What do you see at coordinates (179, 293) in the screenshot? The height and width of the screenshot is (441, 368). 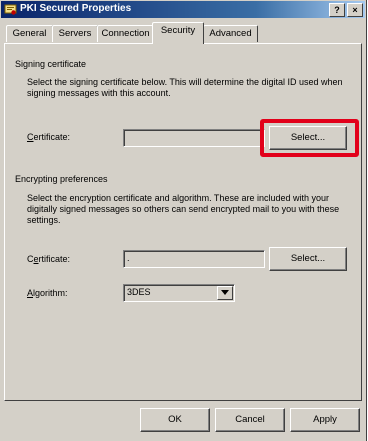 I see `algorithm-select: 3DES` at bounding box center [179, 293].